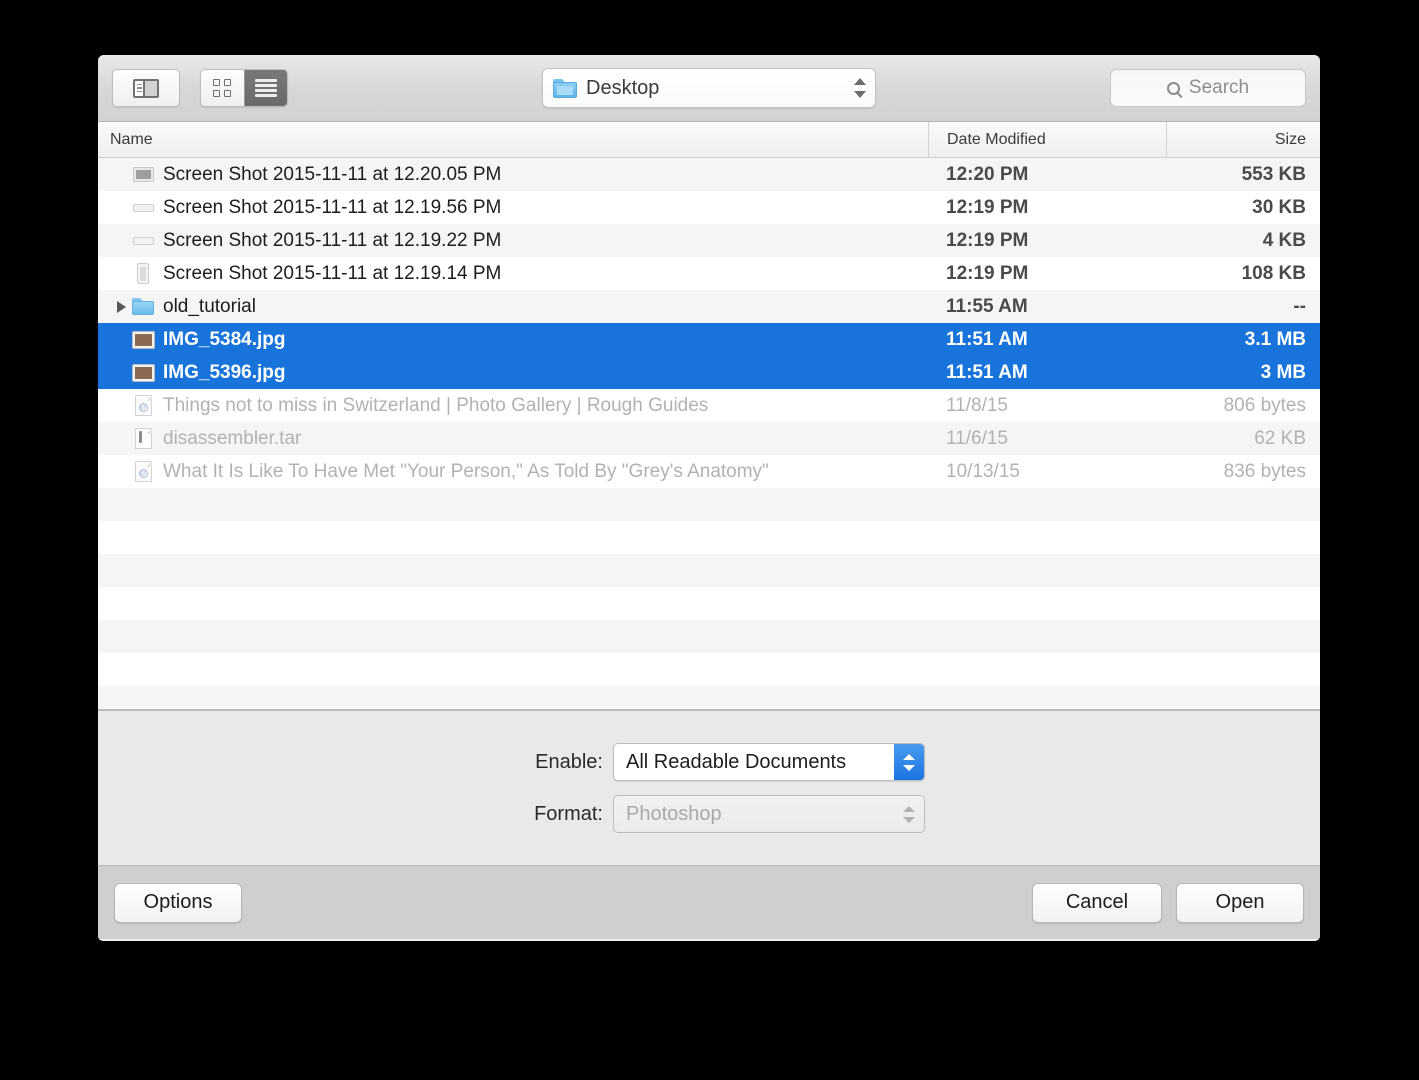  What do you see at coordinates (1283, 372) in the screenshot?
I see `file-size-cell: 3 MB` at bounding box center [1283, 372].